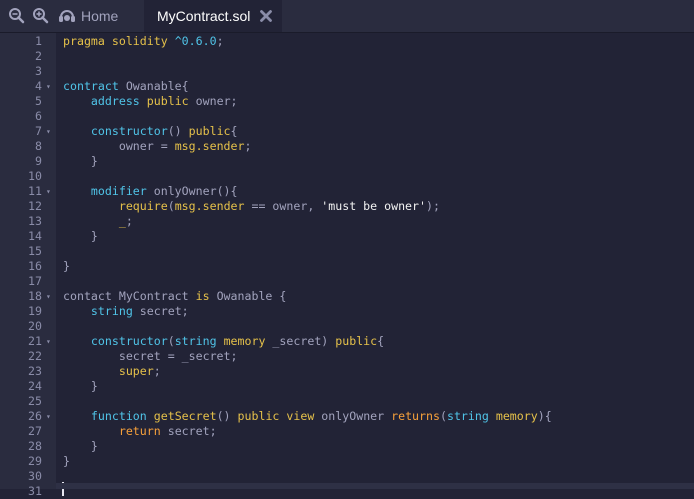  I want to click on code-text: owner = msg.sender;, so click(157, 146).